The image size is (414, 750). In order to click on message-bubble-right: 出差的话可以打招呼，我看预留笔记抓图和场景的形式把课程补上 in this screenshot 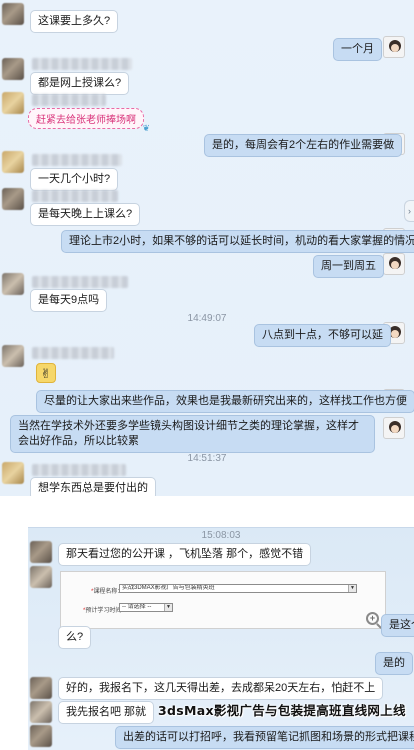, I will do `click(264, 737)`.